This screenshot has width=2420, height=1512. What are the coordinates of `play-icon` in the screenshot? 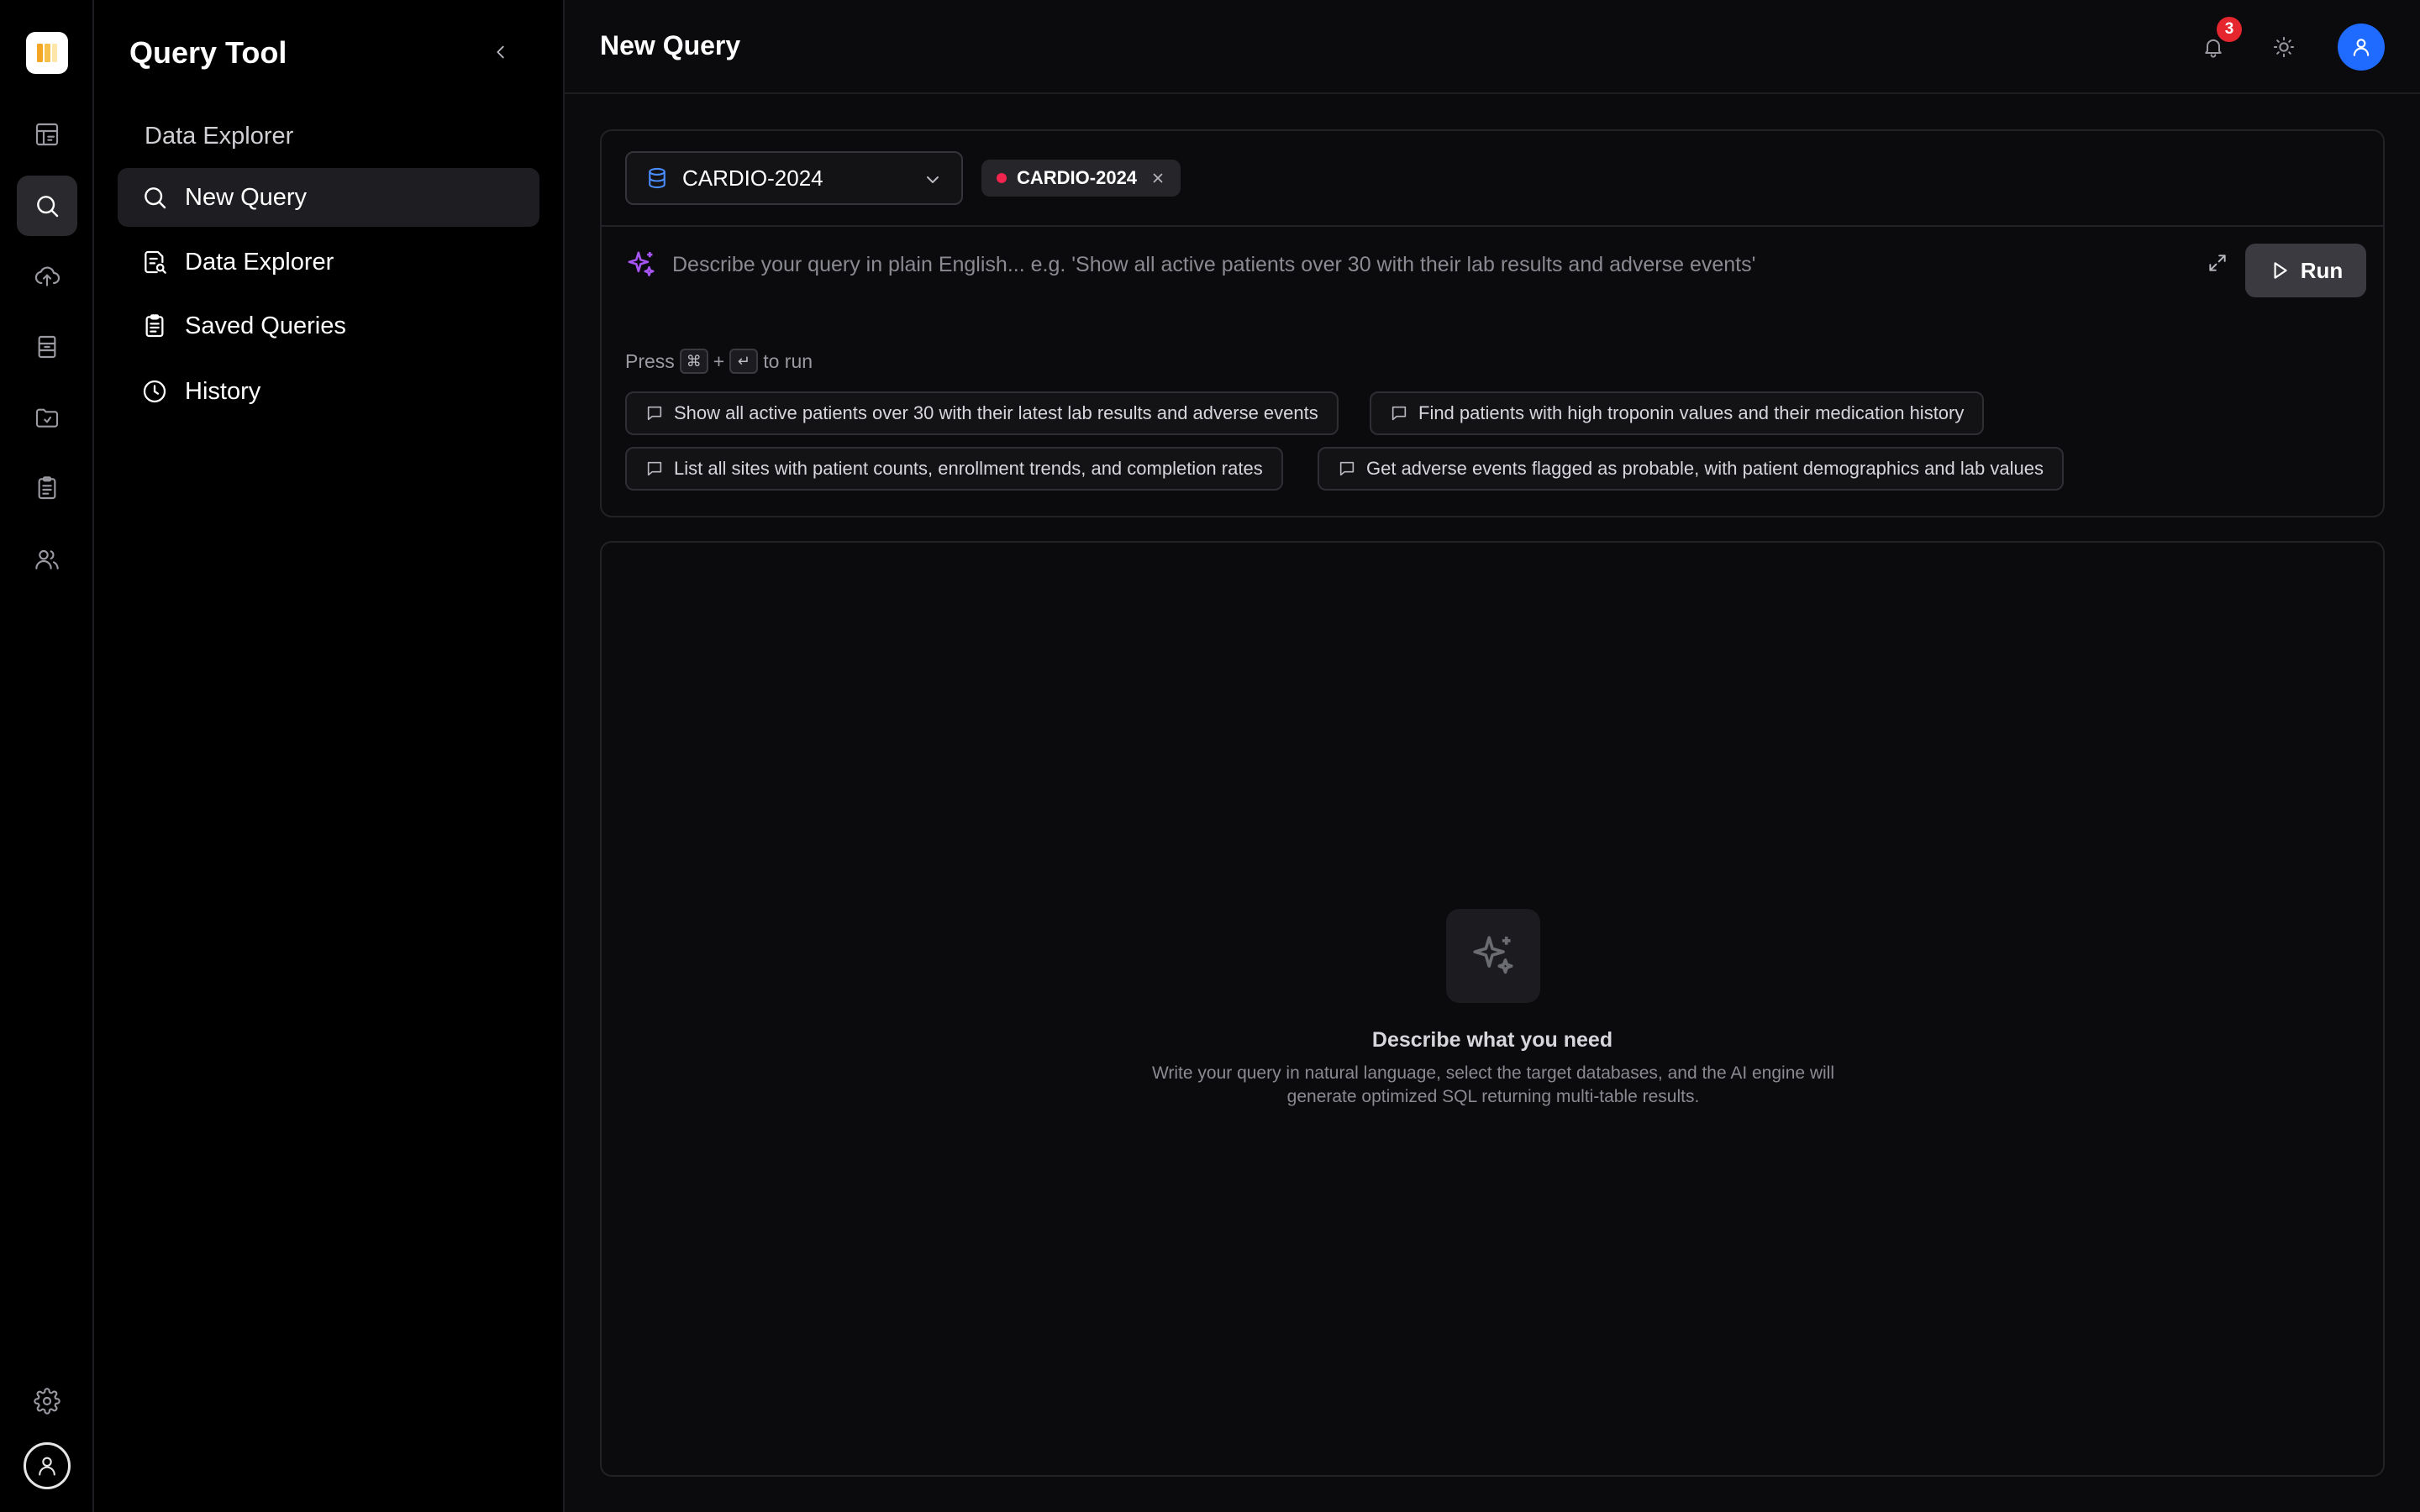 It's located at (2280, 270).